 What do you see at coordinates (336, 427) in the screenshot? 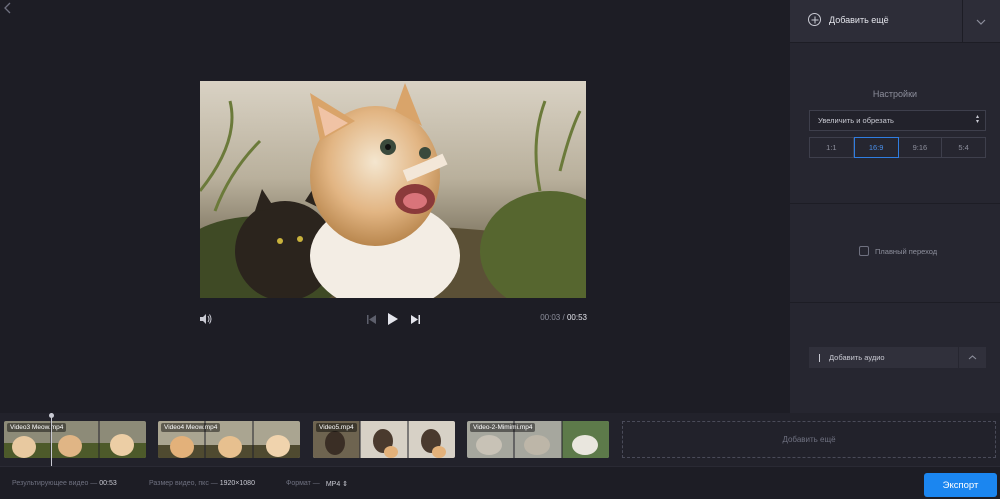
I see `clip-label: Video5.mp4` at bounding box center [336, 427].